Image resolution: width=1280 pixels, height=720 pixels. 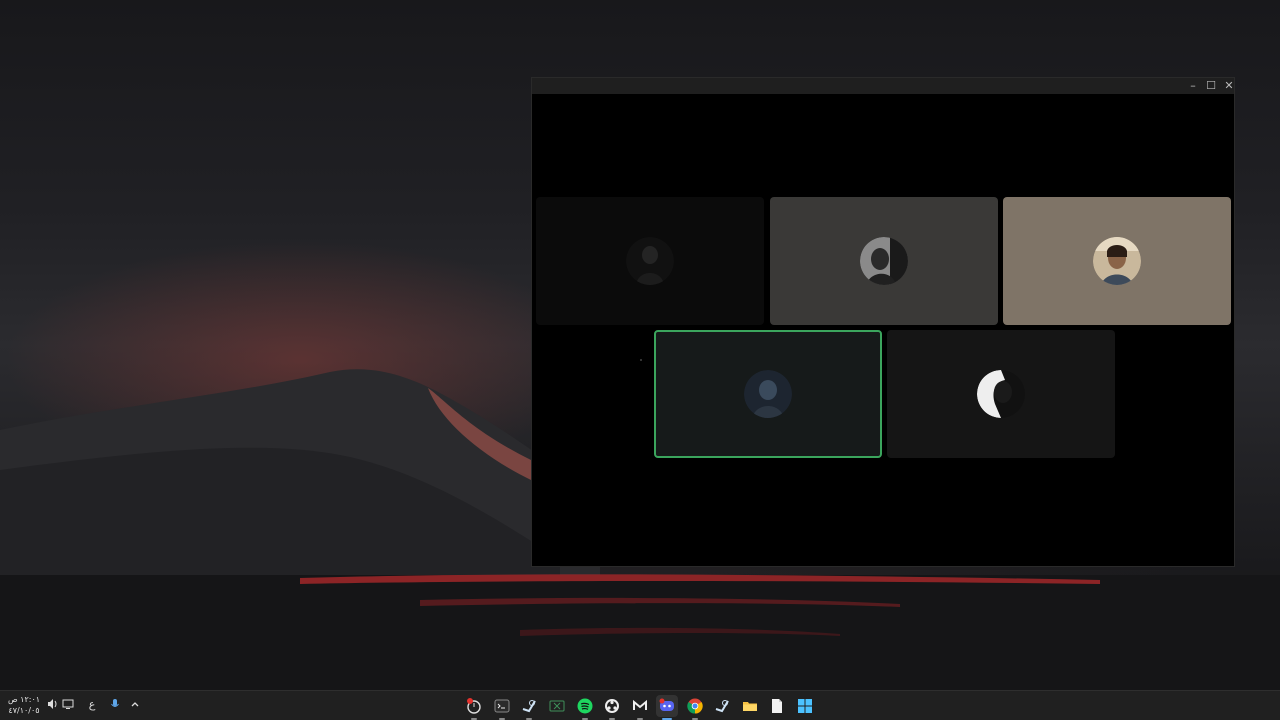 What do you see at coordinates (474, 707) in the screenshot?
I see `screen-recorder-icon` at bounding box center [474, 707].